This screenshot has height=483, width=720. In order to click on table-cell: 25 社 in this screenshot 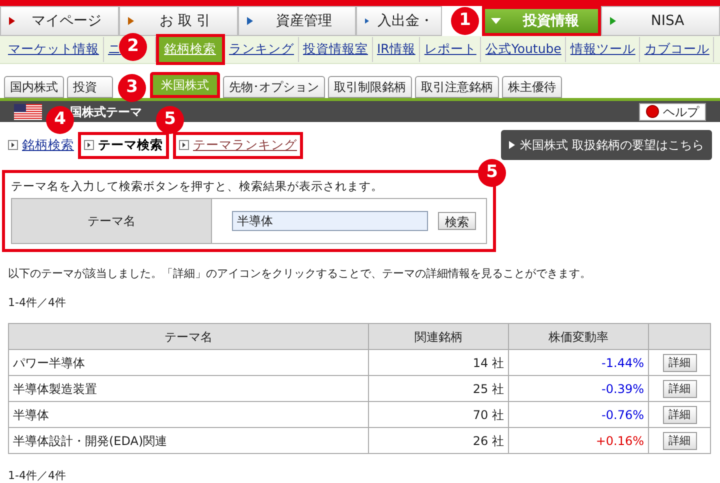, I will do `click(438, 389)`.